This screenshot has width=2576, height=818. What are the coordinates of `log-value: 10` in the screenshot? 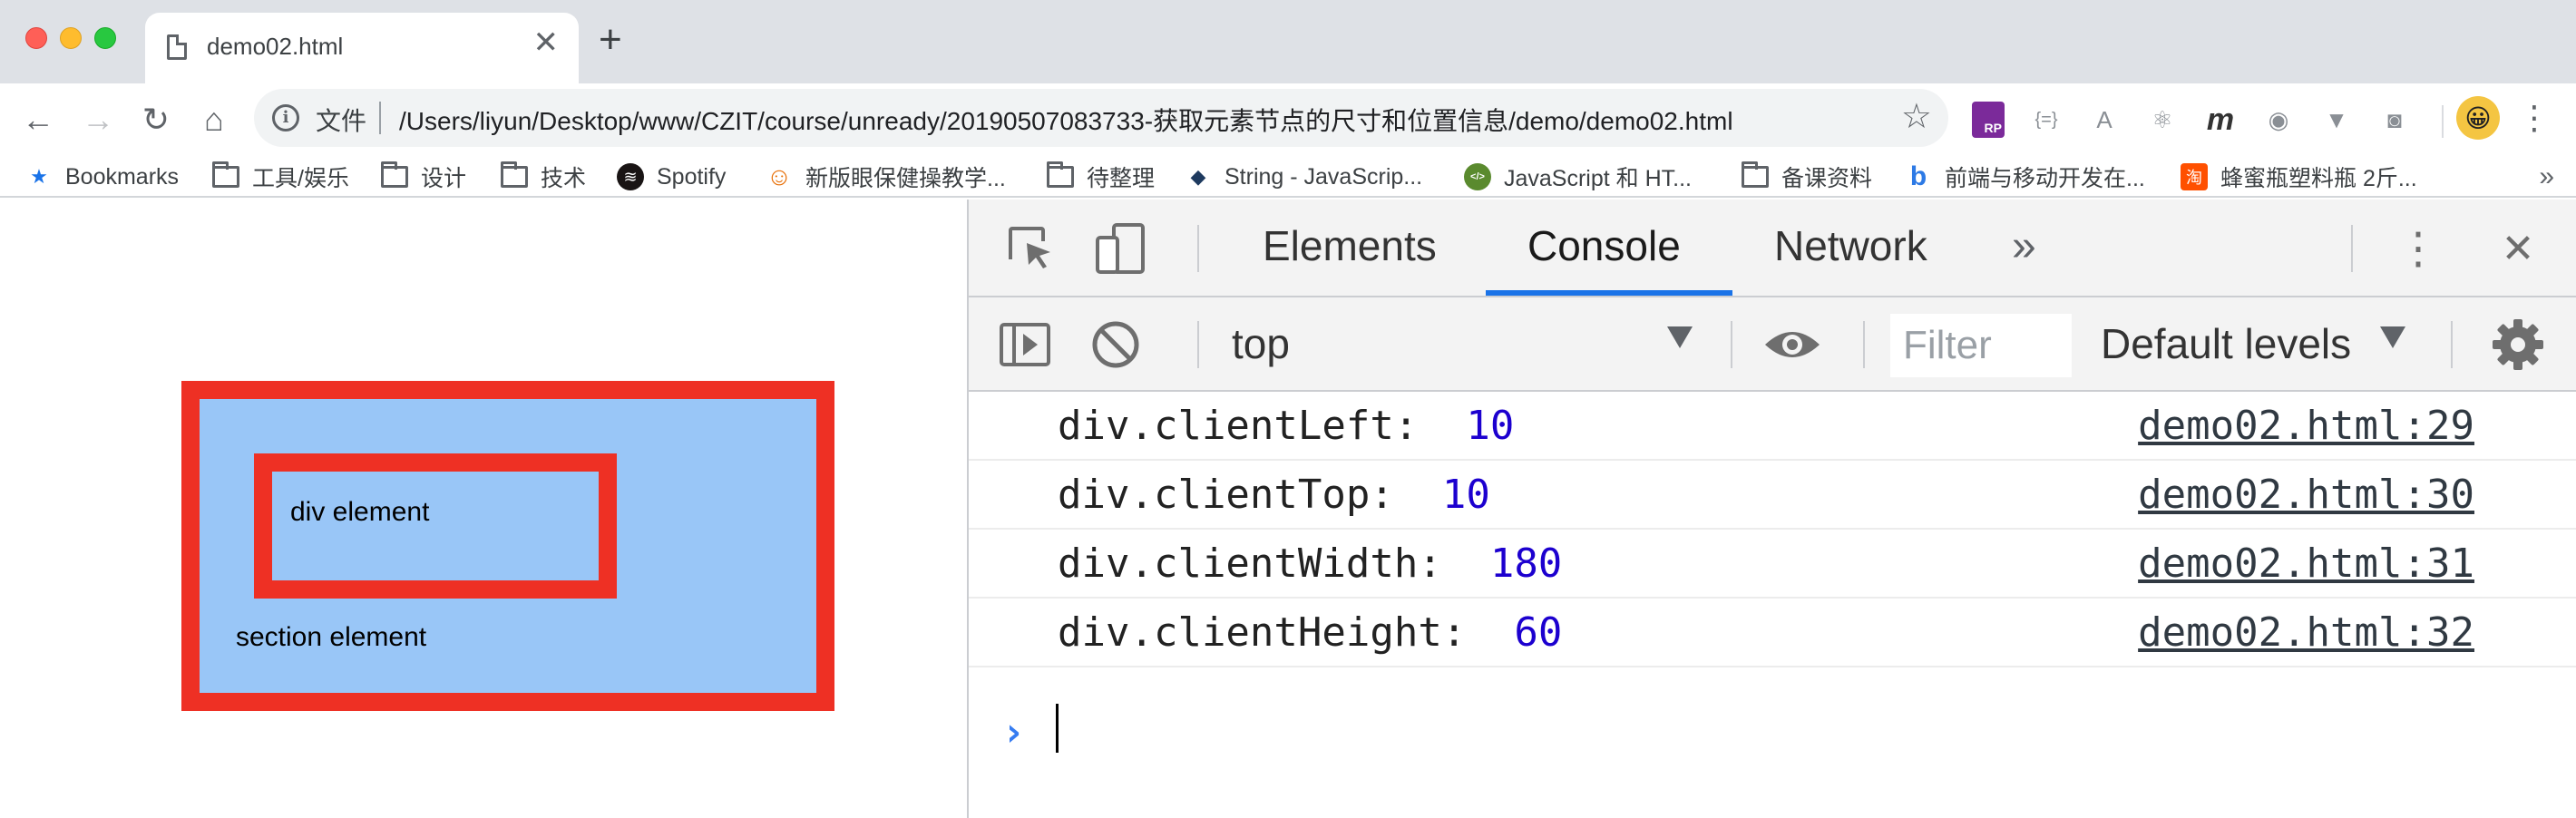 It's located at (1465, 495).